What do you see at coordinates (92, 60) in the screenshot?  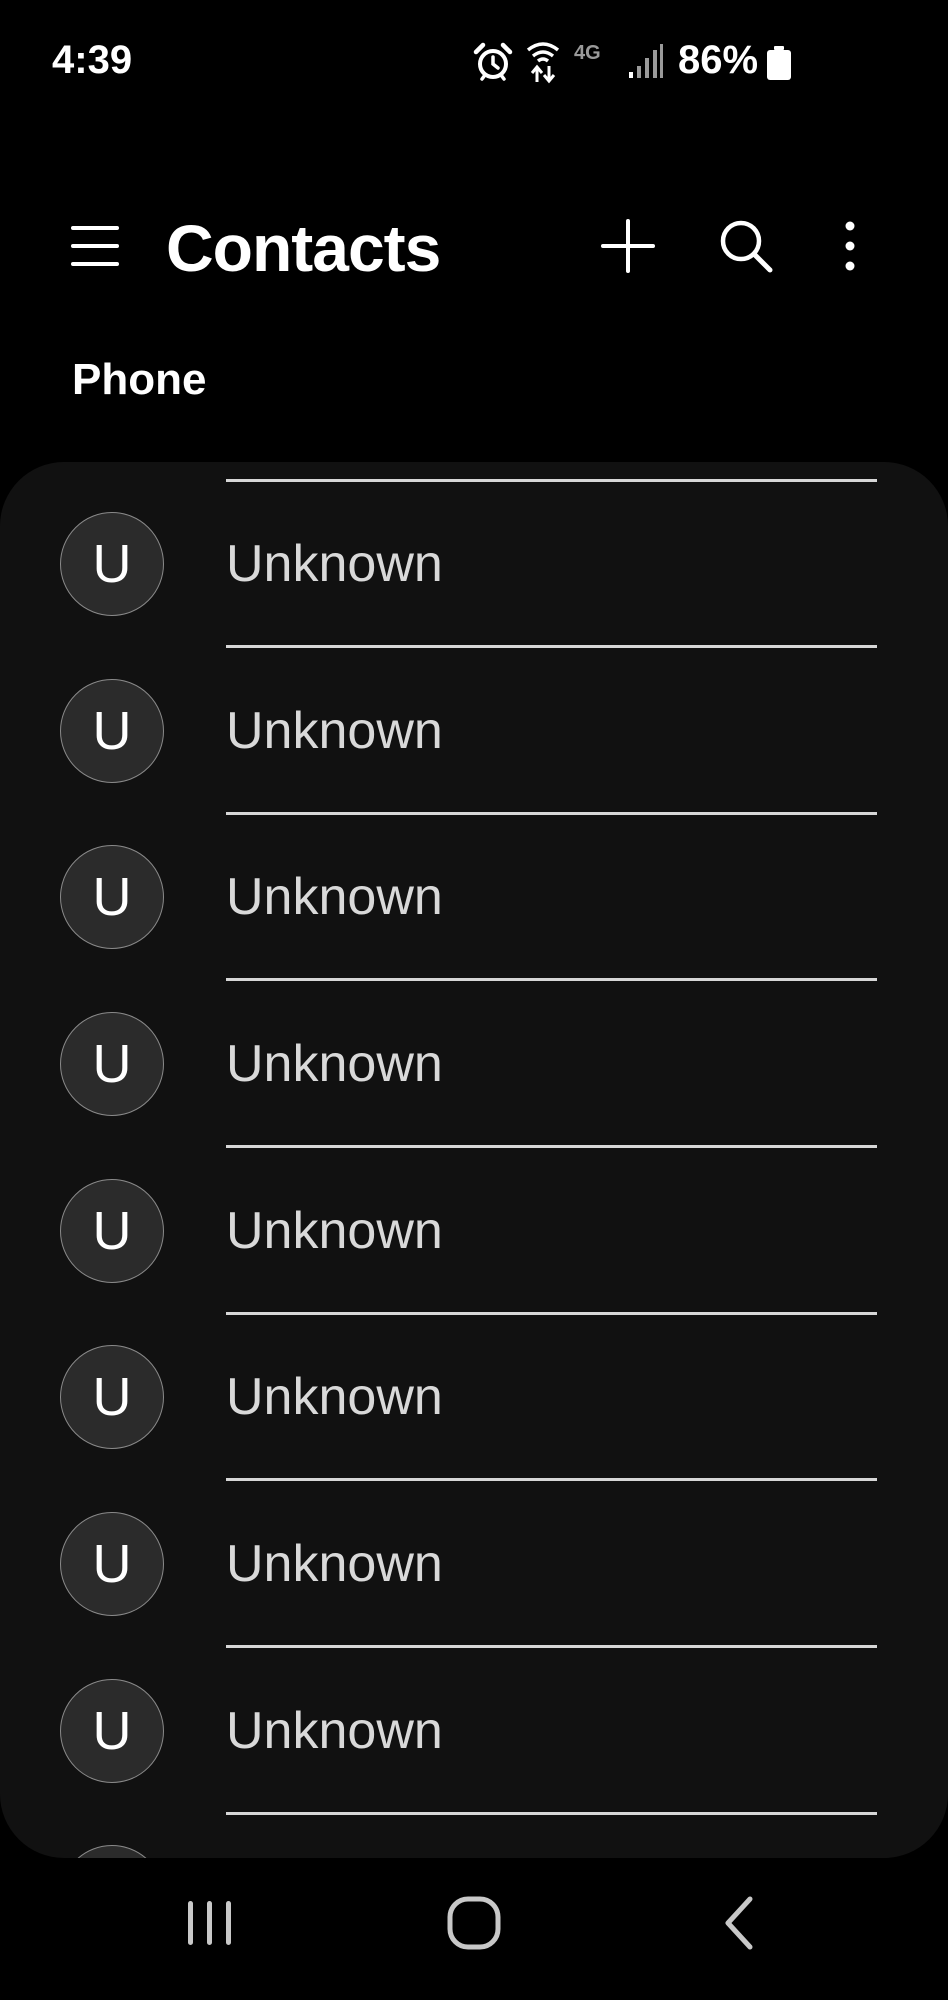 I see `status-time: 4:39` at bounding box center [92, 60].